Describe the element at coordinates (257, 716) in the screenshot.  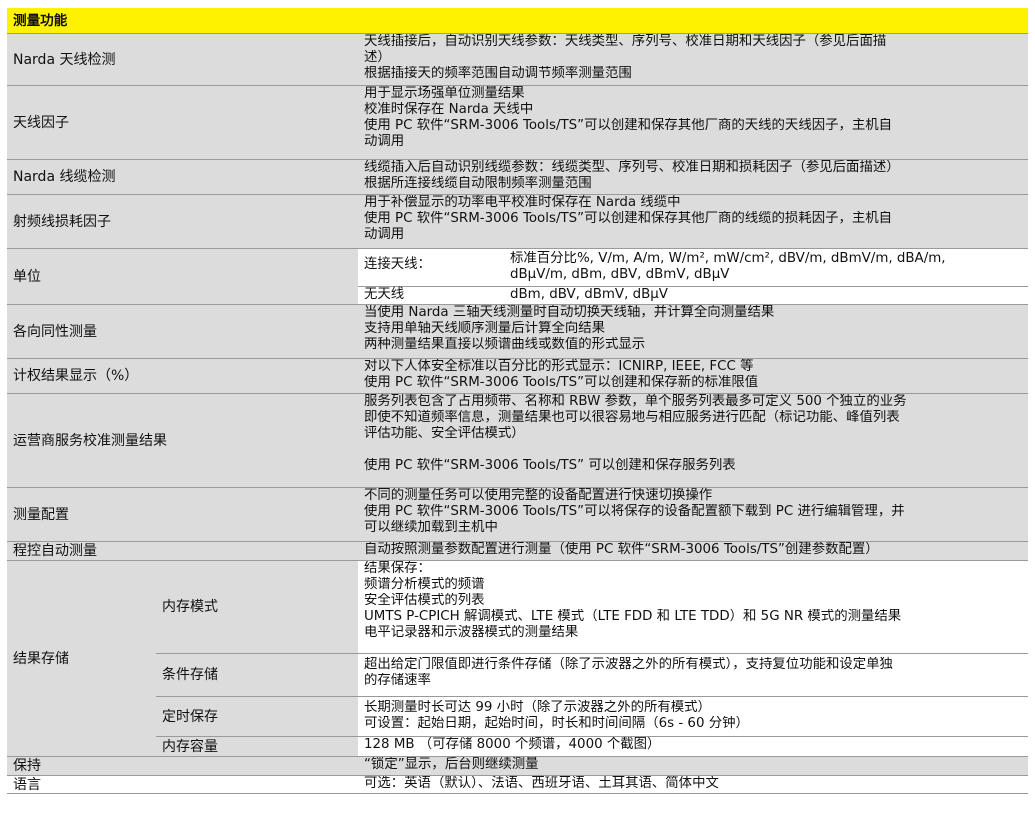
I see `sub-label: 定时保存` at that location.